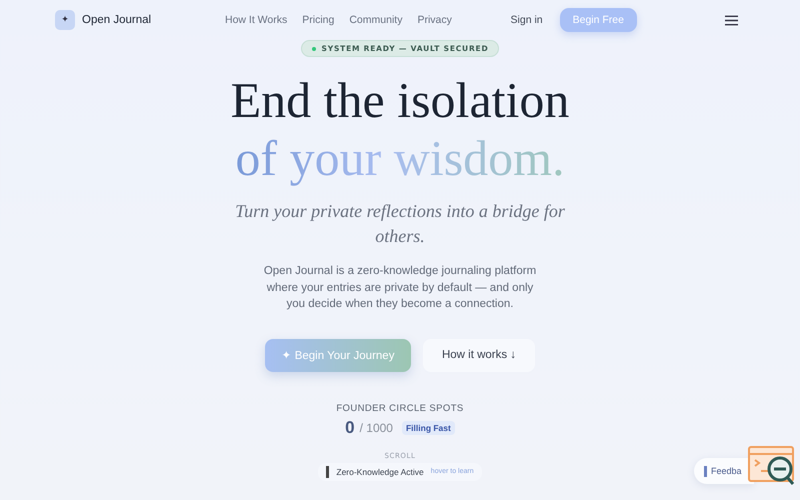 Image resolution: width=800 pixels, height=500 pixels. I want to click on hero-description: Open Journal is a zero-knowledge journaling platform where your entries are private by default — and only you decide when they become a connection., so click(400, 288).